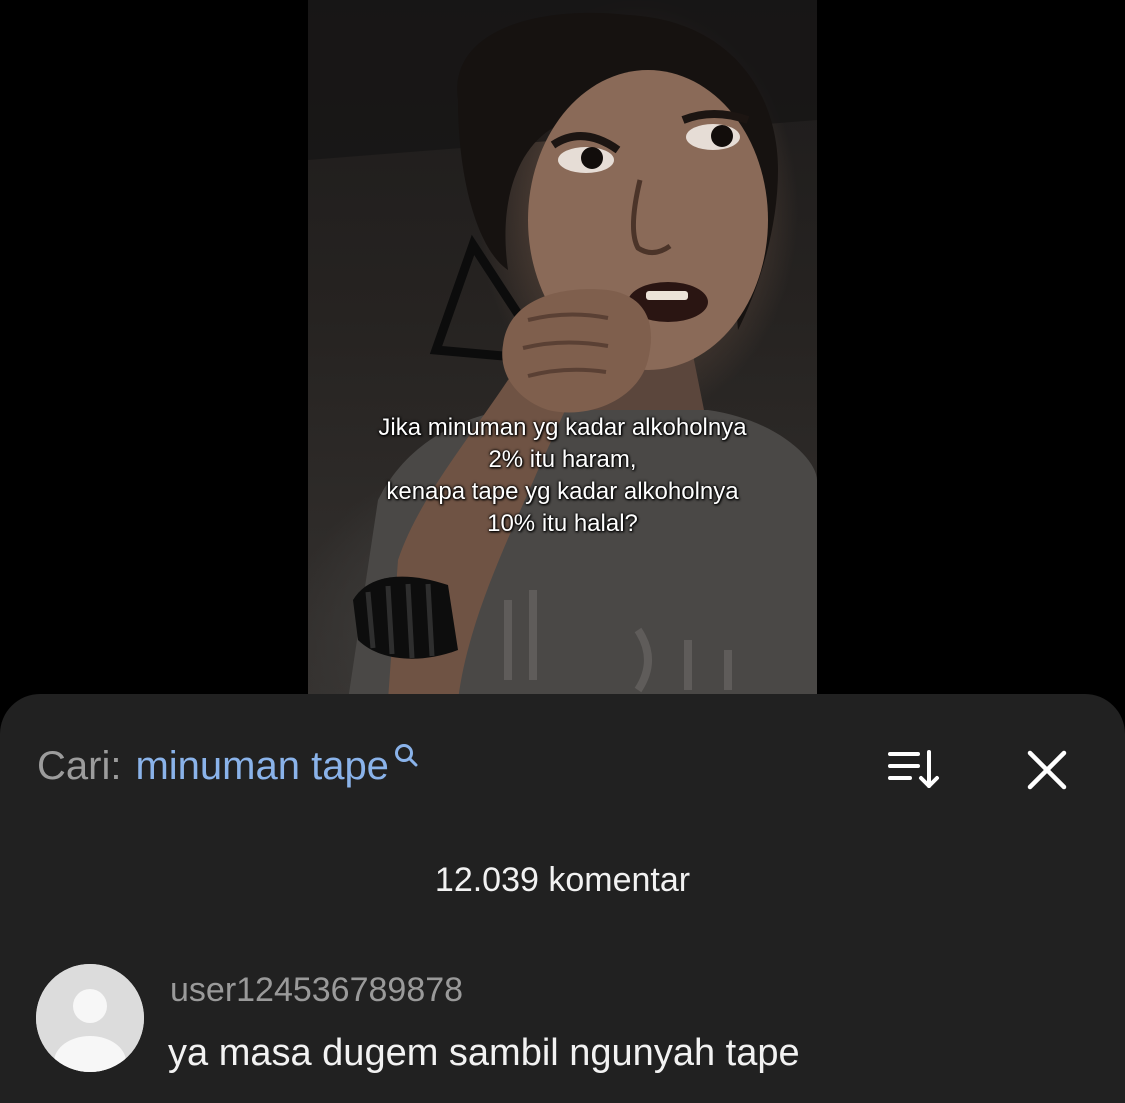 The image size is (1125, 1103). I want to click on comment-username: user124536789878, so click(316, 990).